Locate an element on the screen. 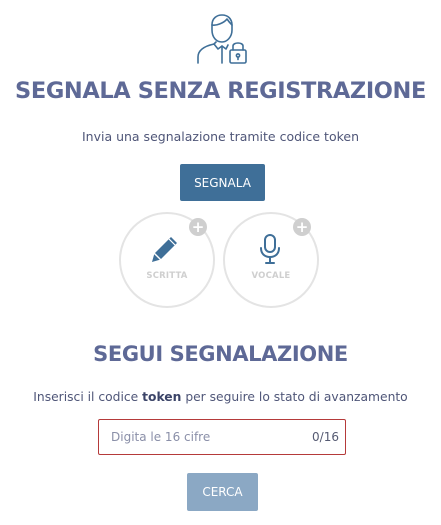 Image resolution: width=441 pixels, height=525 pixels. subtitle-token-word: token is located at coordinates (162, 397).